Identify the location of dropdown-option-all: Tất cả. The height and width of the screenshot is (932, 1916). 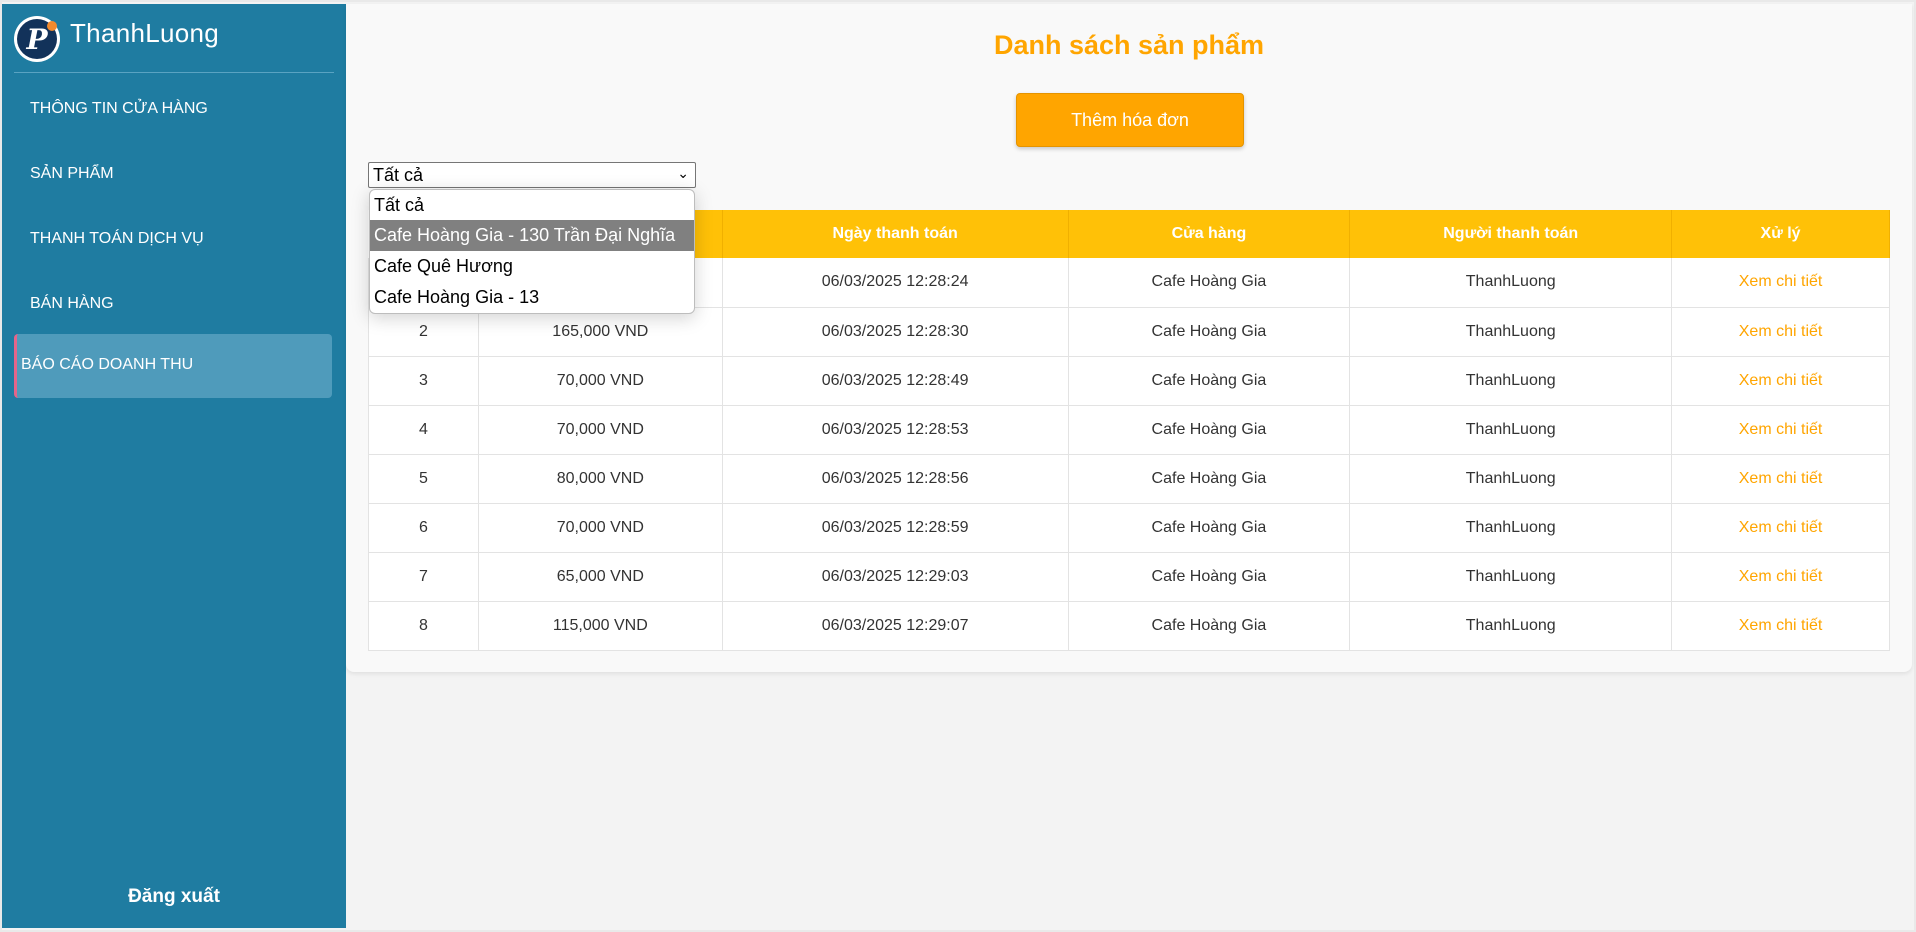
(532, 205).